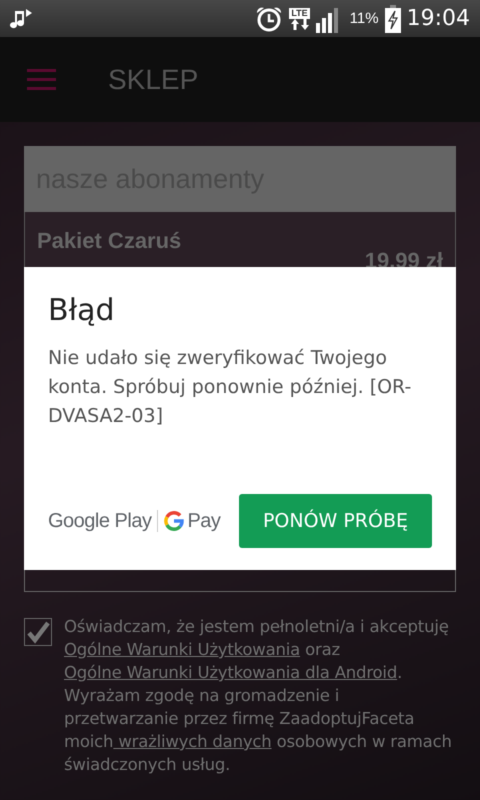 The height and width of the screenshot is (800, 480). Describe the element at coordinates (109, 241) in the screenshot. I see `package-name: Pakiet Czaruś` at that location.